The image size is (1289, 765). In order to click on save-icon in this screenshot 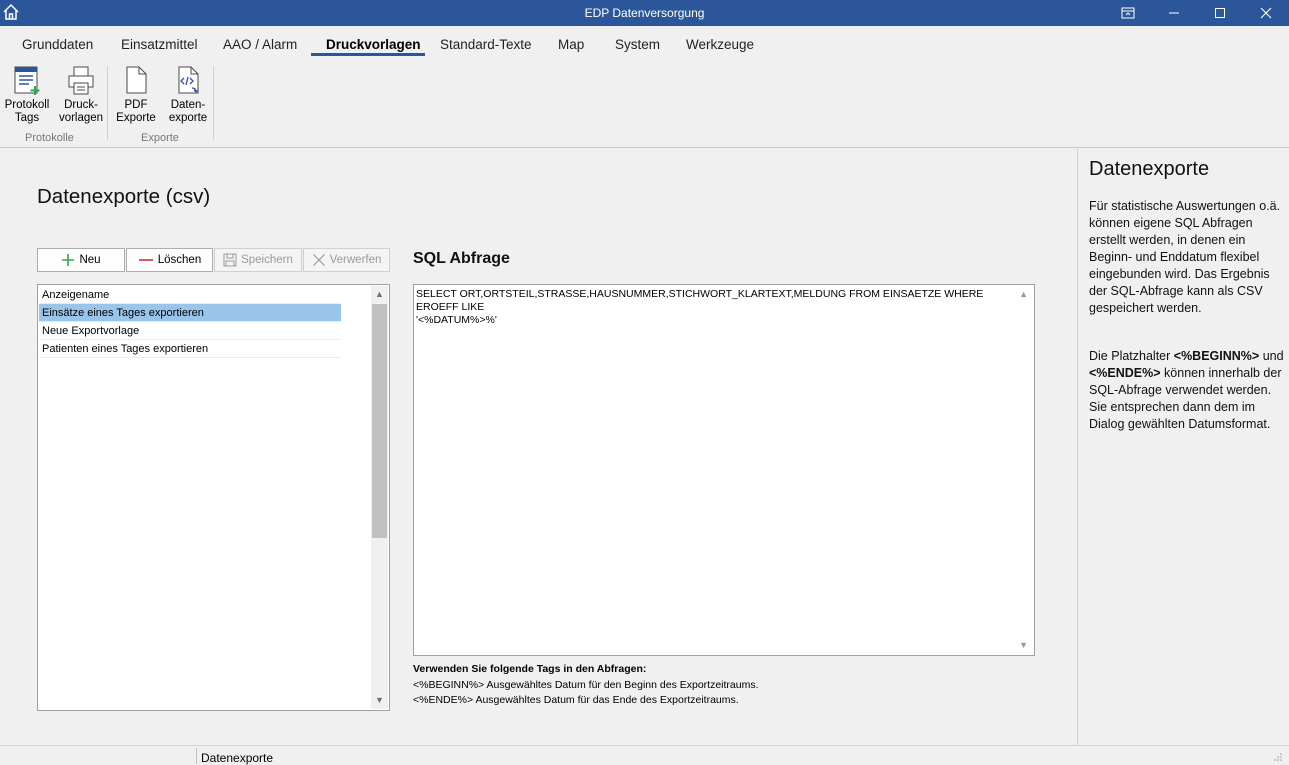, I will do `click(230, 260)`.